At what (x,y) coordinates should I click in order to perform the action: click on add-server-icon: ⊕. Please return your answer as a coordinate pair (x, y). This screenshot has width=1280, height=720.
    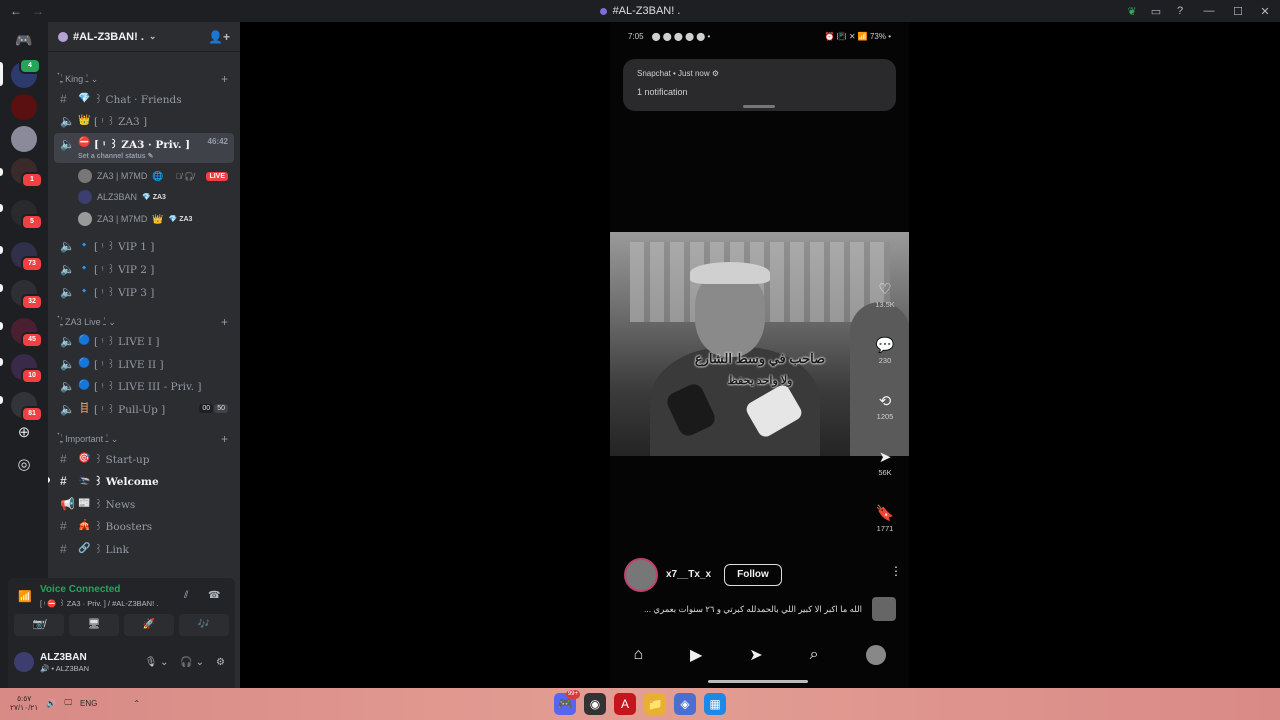
    Looking at the image, I should click on (24, 433).